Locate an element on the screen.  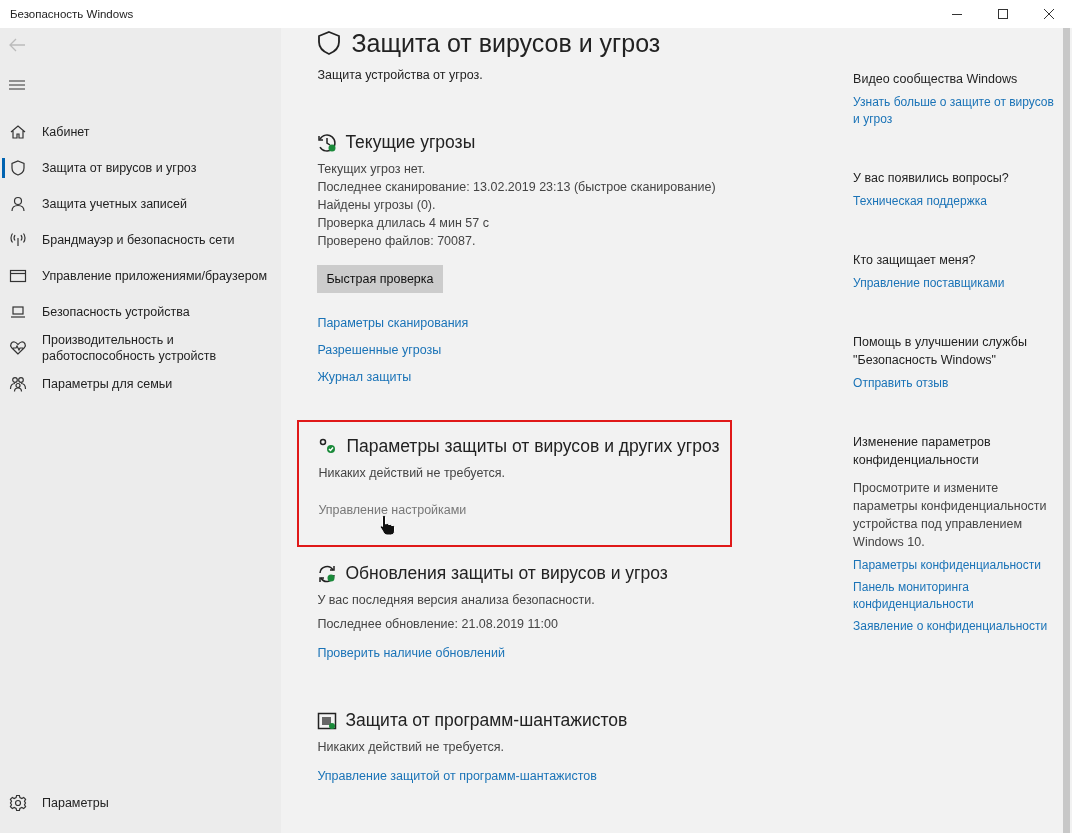
link: Параметры конфиденциальности is located at coordinates (947, 565).